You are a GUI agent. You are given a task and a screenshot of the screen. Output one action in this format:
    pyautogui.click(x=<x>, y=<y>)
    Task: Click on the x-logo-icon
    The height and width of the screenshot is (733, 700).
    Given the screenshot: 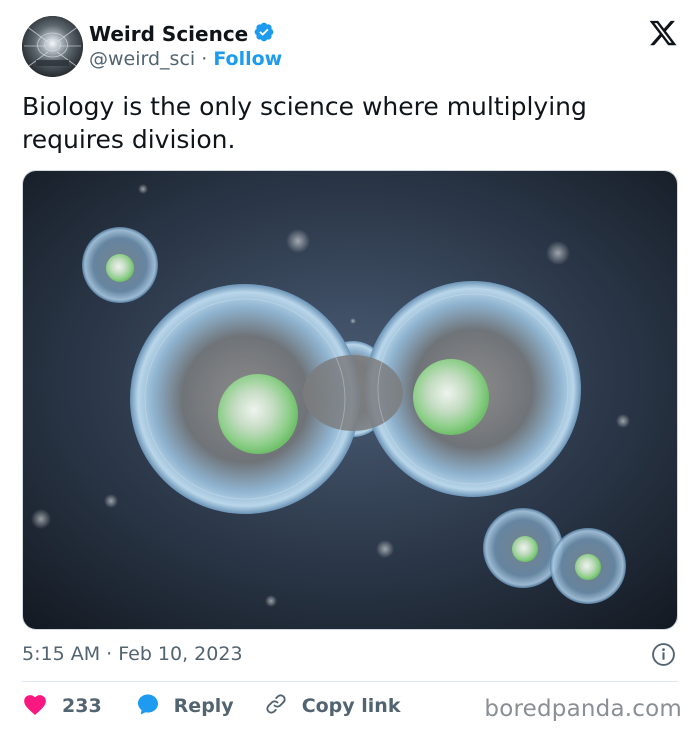 What is the action you would take?
    pyautogui.click(x=663, y=33)
    